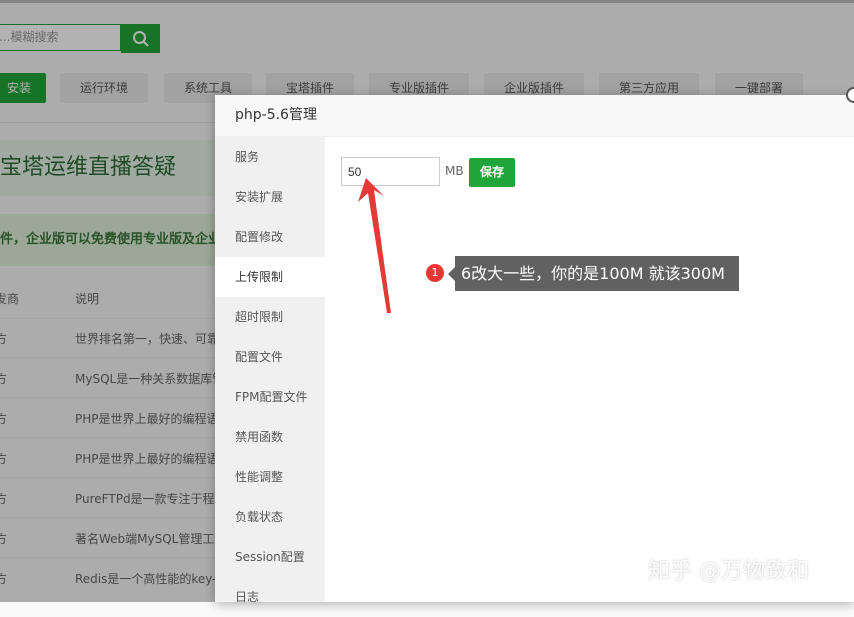 The height and width of the screenshot is (617, 854). What do you see at coordinates (270, 597) in the screenshot?
I see `menu-item-logs: 日志` at bounding box center [270, 597].